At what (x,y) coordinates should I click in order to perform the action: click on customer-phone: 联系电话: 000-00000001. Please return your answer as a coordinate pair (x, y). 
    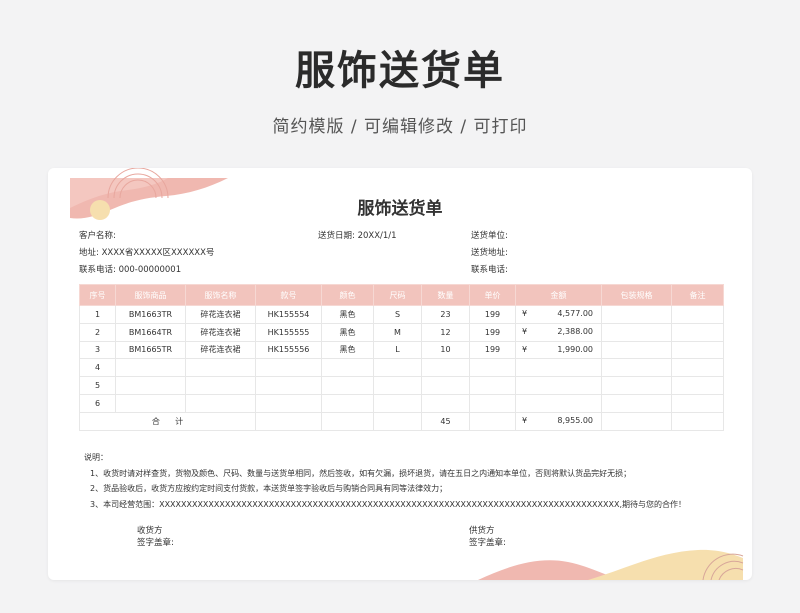
    Looking at the image, I should click on (130, 270).